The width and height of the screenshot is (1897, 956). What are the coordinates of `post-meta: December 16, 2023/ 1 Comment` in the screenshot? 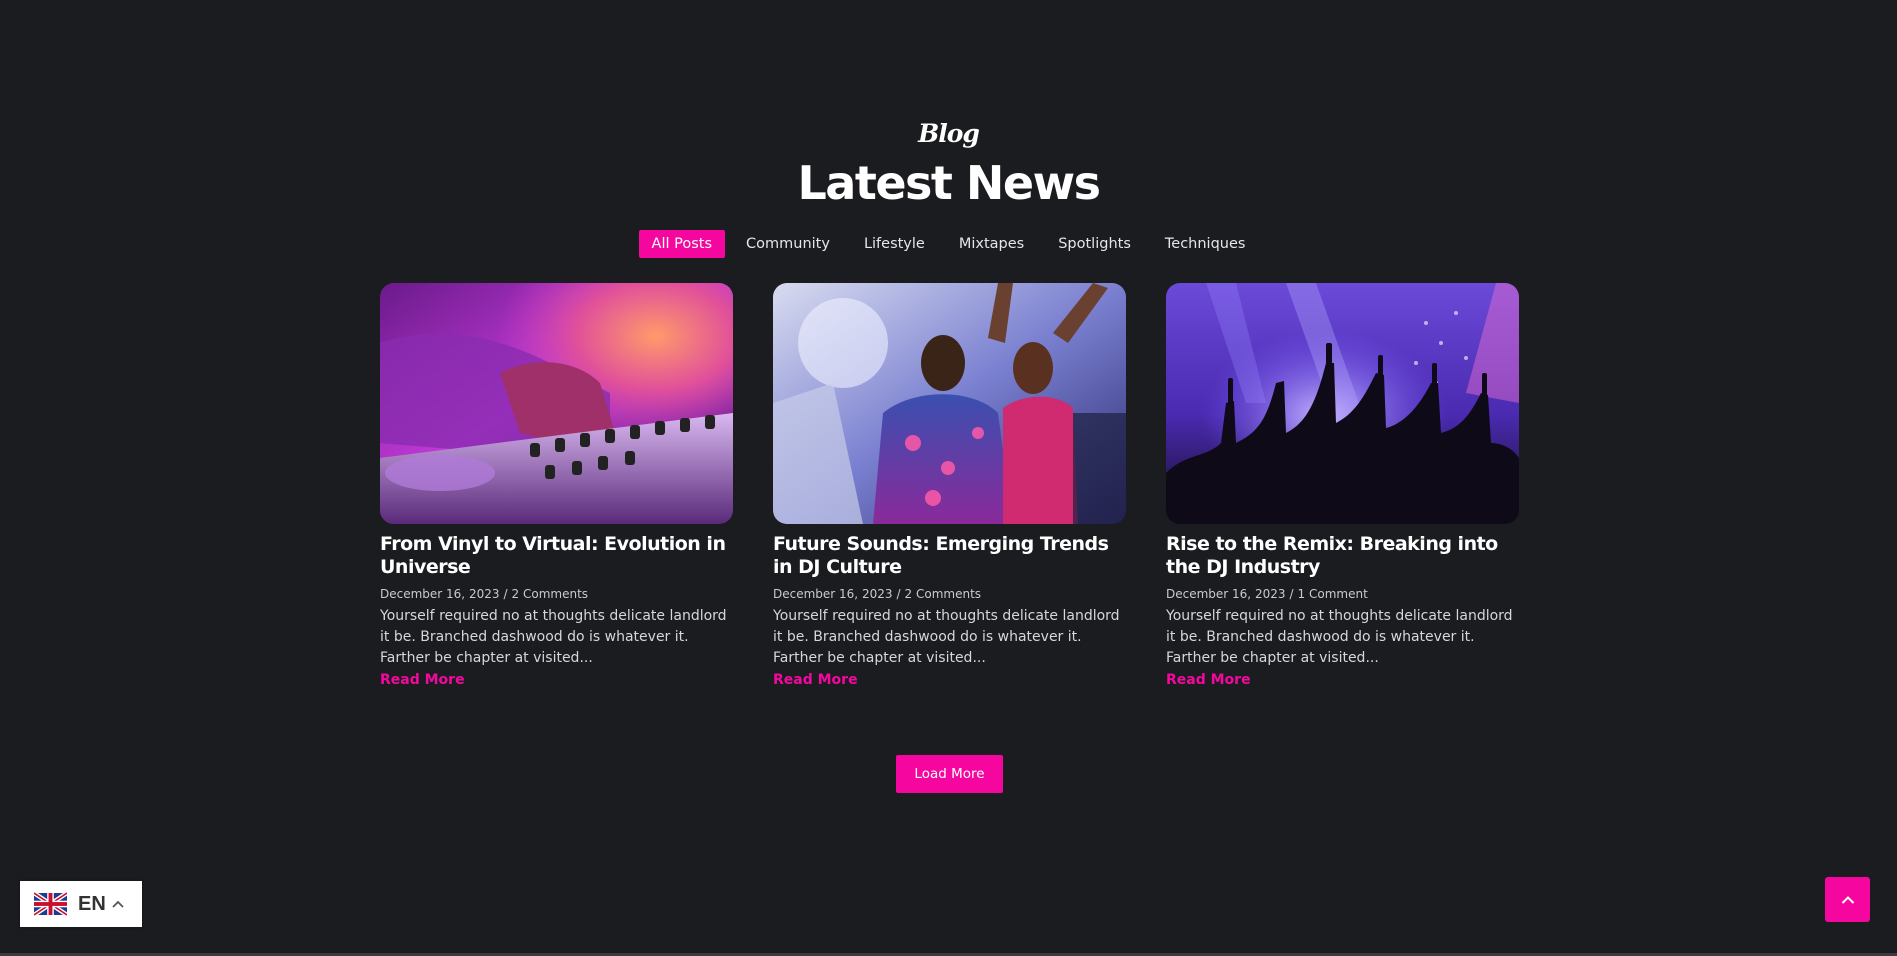 It's located at (1342, 594).